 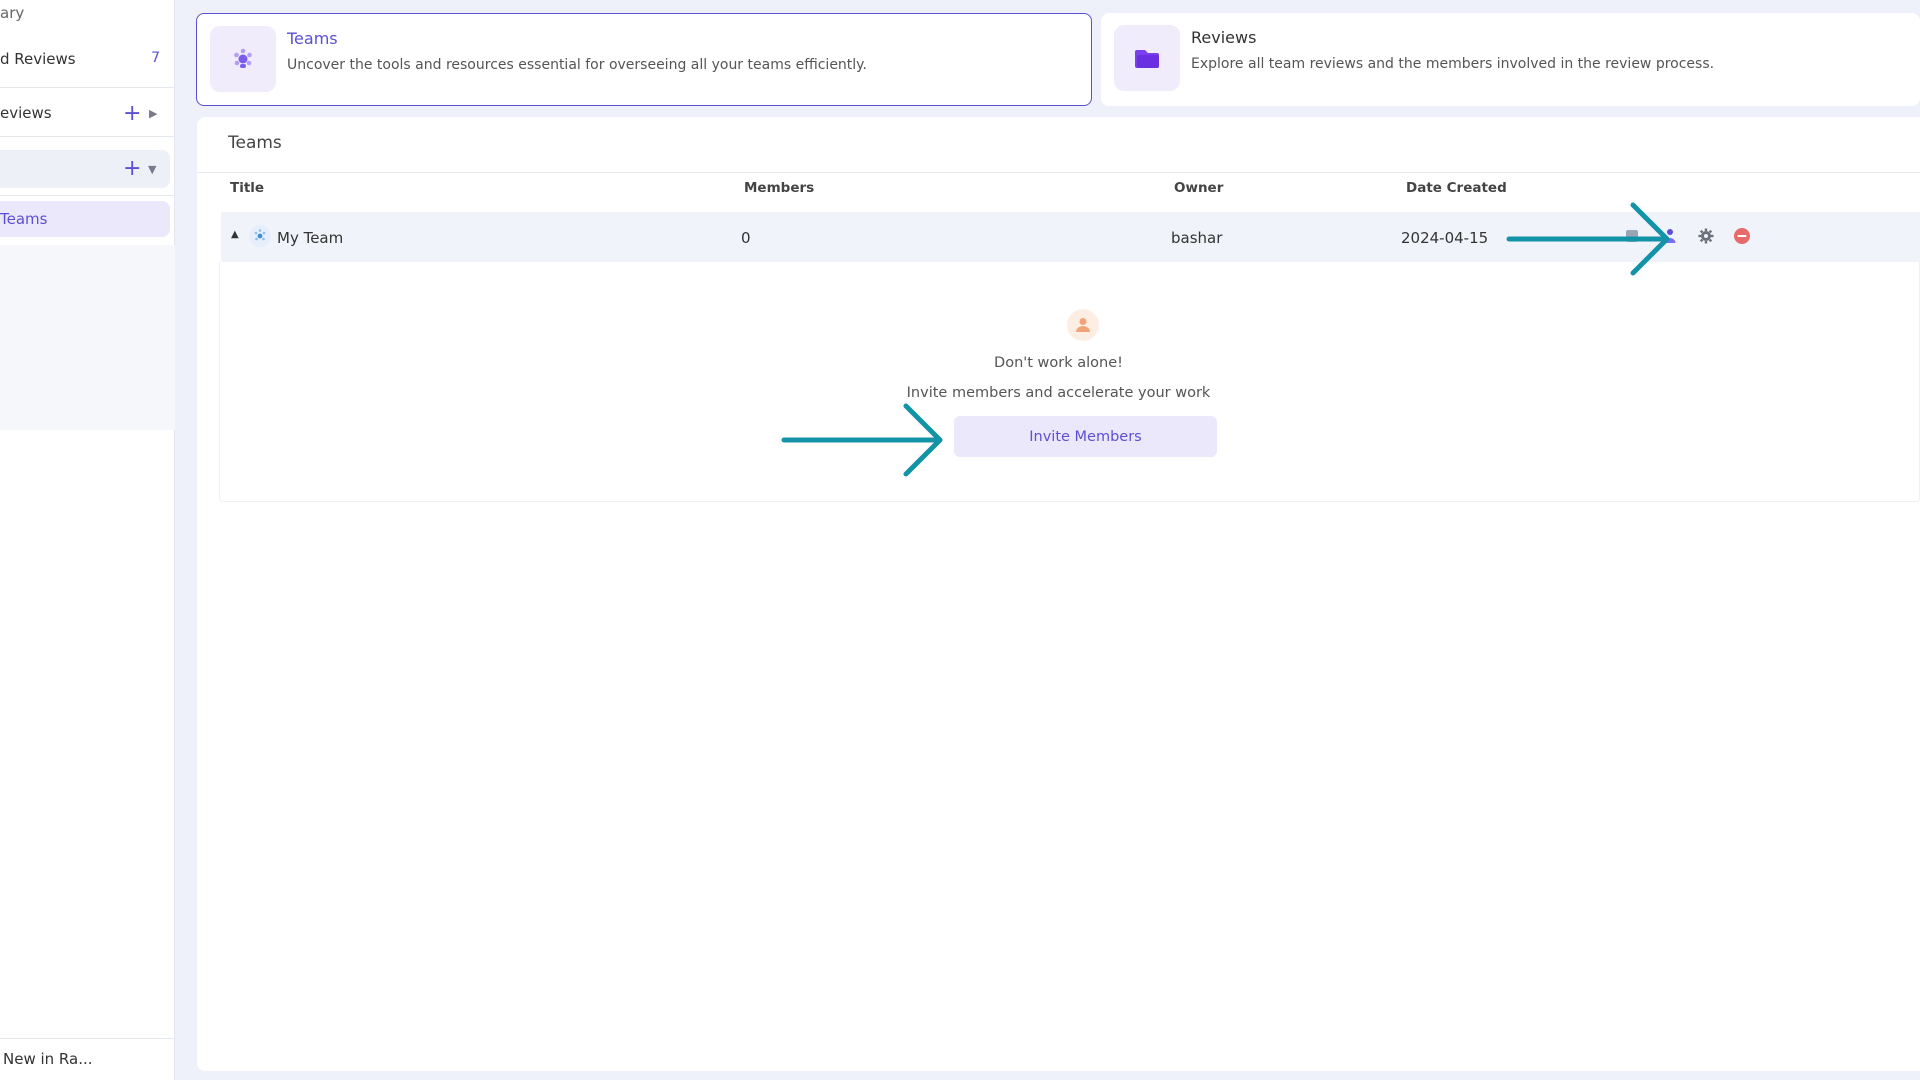 I want to click on column-header-members: Members, so click(x=779, y=188).